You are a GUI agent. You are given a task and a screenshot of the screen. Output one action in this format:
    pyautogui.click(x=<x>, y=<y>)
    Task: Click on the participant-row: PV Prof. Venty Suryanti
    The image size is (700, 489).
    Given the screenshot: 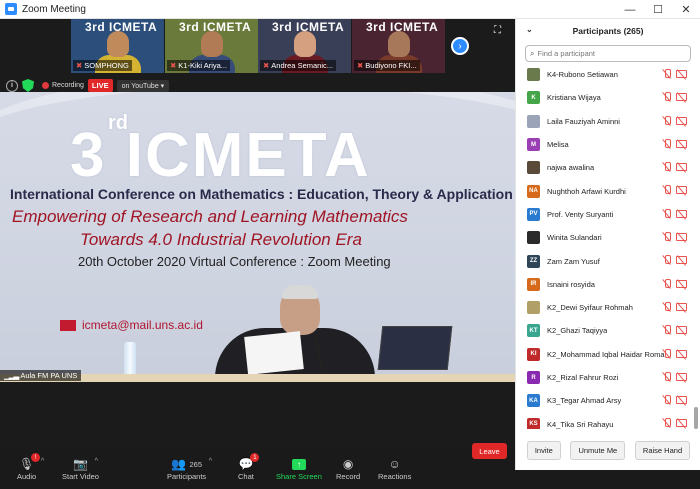 What is the action you would take?
    pyautogui.click(x=608, y=214)
    